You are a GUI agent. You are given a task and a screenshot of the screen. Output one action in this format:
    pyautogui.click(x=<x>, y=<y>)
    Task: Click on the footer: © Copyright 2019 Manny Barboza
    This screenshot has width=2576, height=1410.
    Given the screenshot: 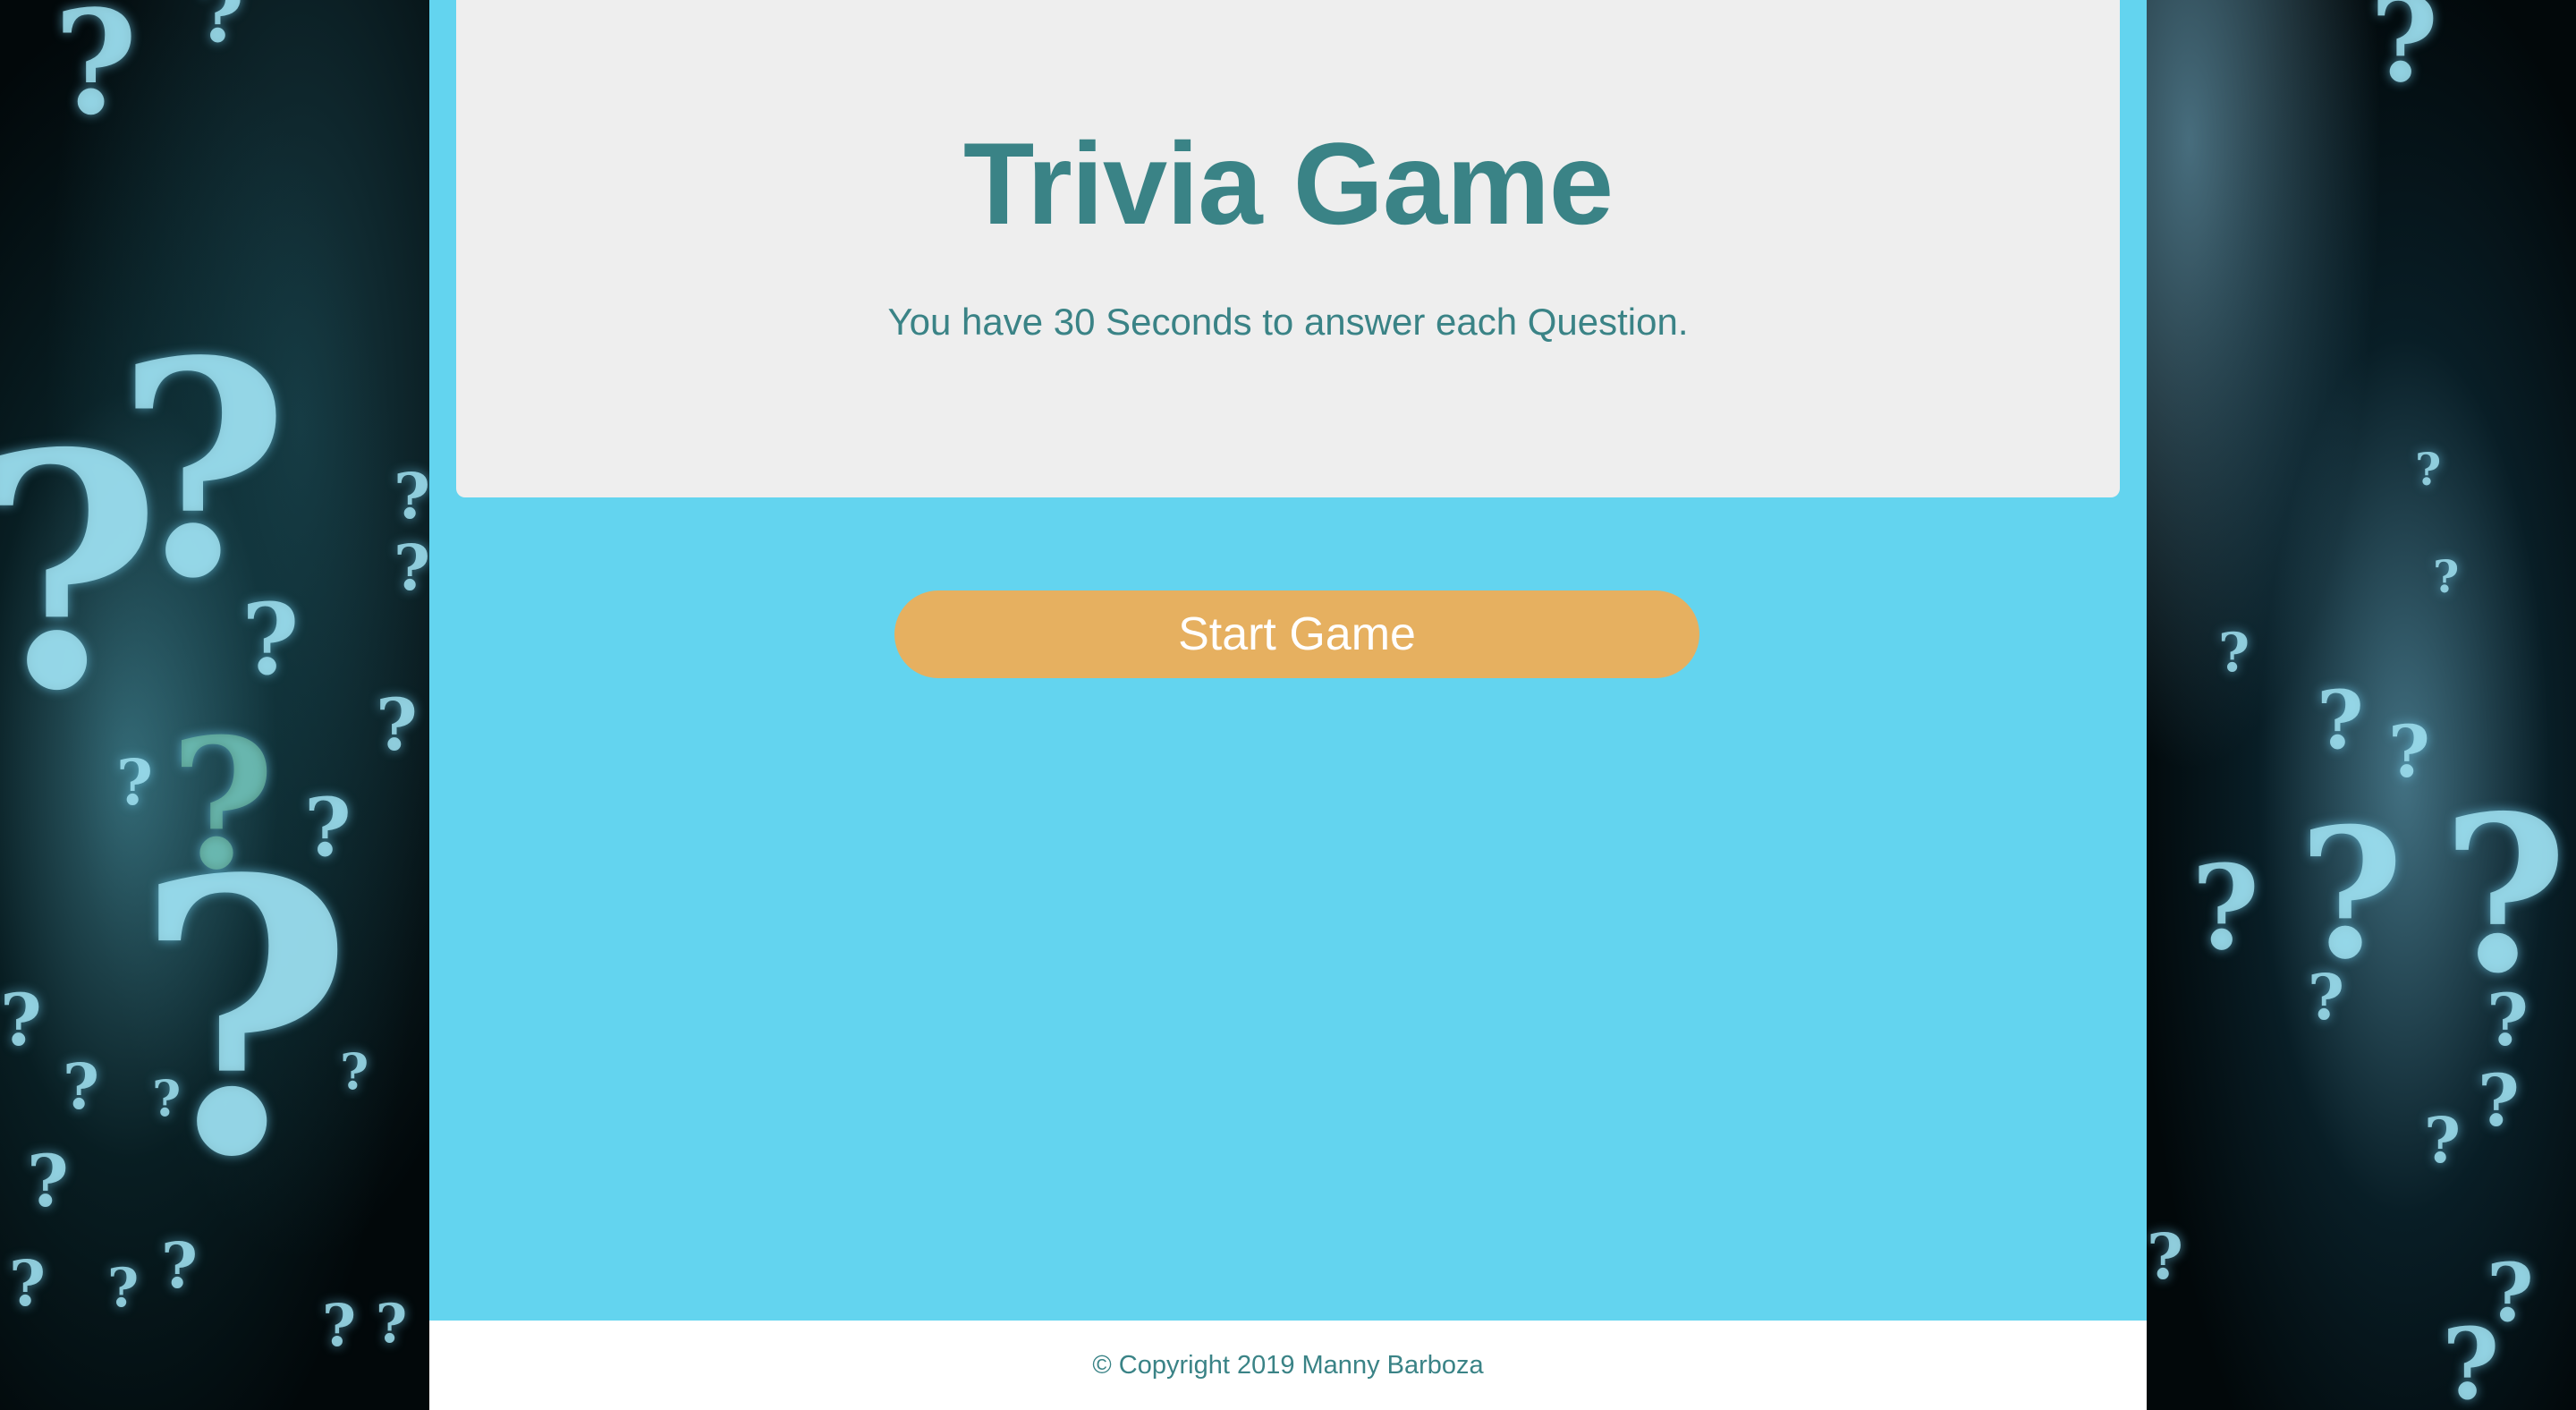 What is the action you would take?
    pyautogui.click(x=1288, y=1365)
    